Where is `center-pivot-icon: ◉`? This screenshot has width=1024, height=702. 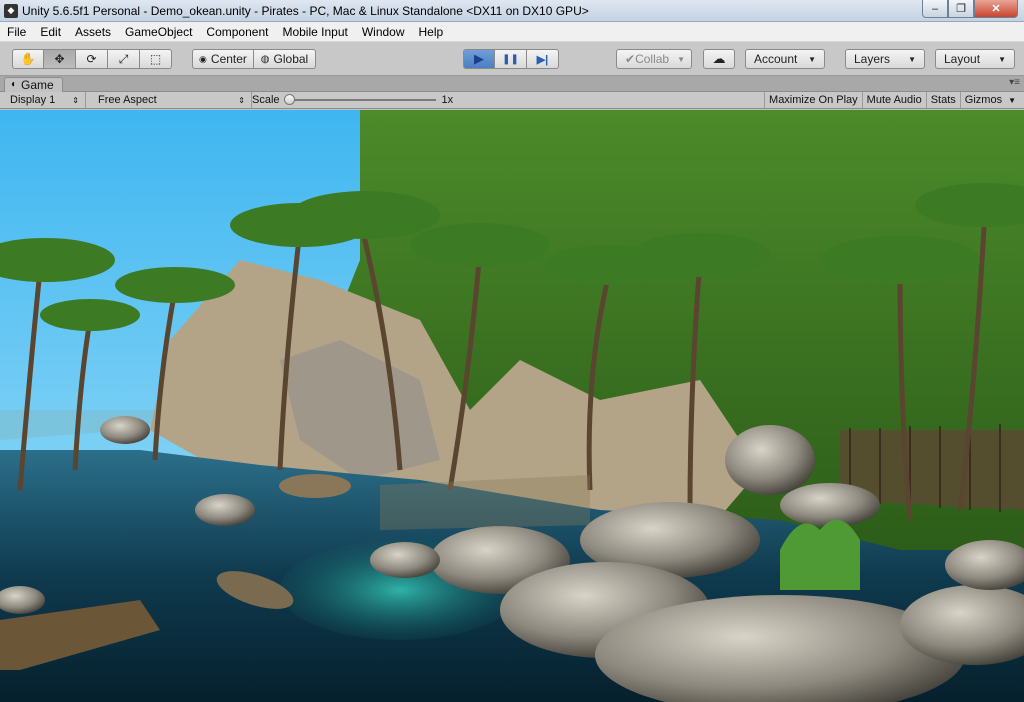 center-pivot-icon: ◉ is located at coordinates (203, 58).